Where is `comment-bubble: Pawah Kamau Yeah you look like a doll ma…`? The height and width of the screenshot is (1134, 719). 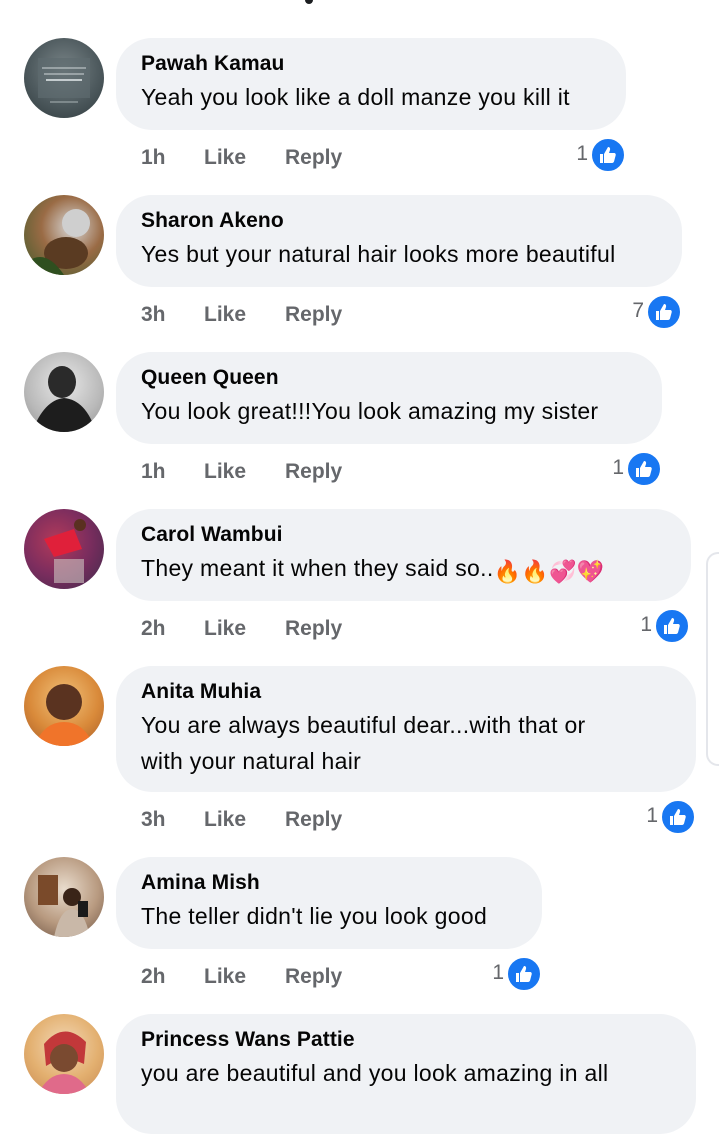 comment-bubble: Pawah Kamau Yeah you look like a doll ma… is located at coordinates (371, 84).